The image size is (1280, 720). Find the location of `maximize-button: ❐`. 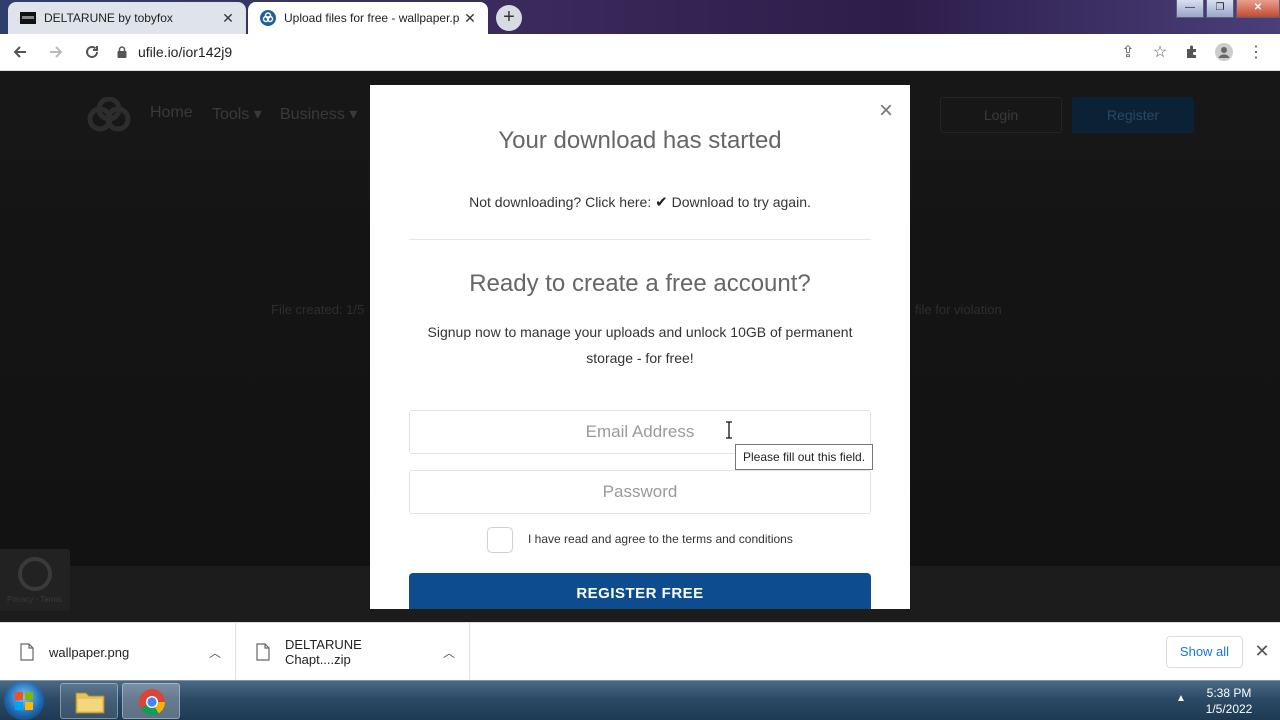

maximize-button: ❐ is located at coordinates (1220, 9).